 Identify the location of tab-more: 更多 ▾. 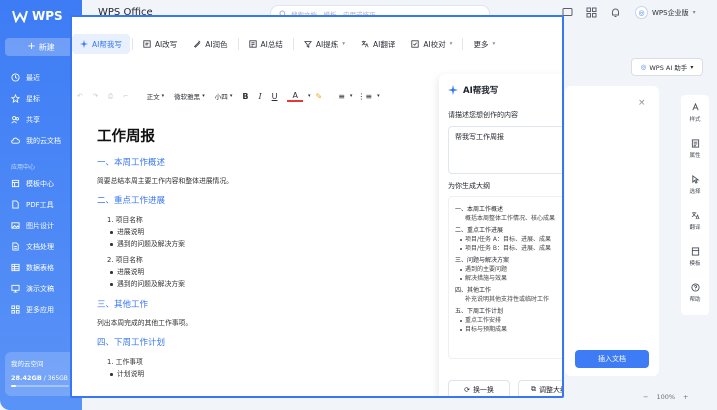
(484, 44).